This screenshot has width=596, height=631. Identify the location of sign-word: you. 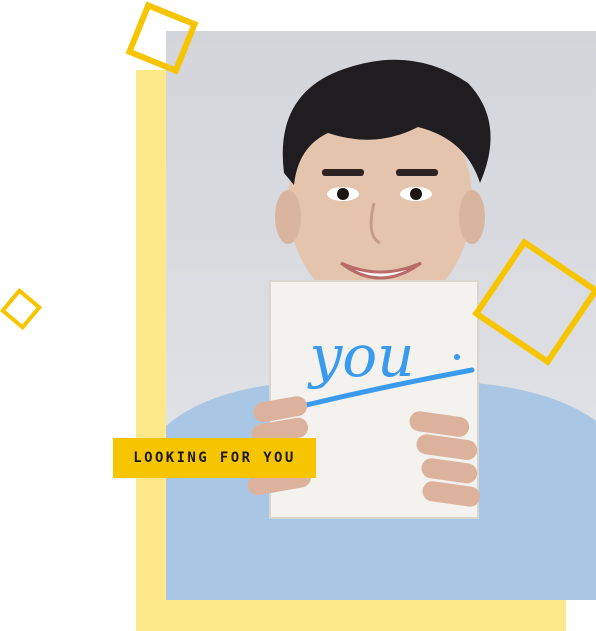
(360, 356).